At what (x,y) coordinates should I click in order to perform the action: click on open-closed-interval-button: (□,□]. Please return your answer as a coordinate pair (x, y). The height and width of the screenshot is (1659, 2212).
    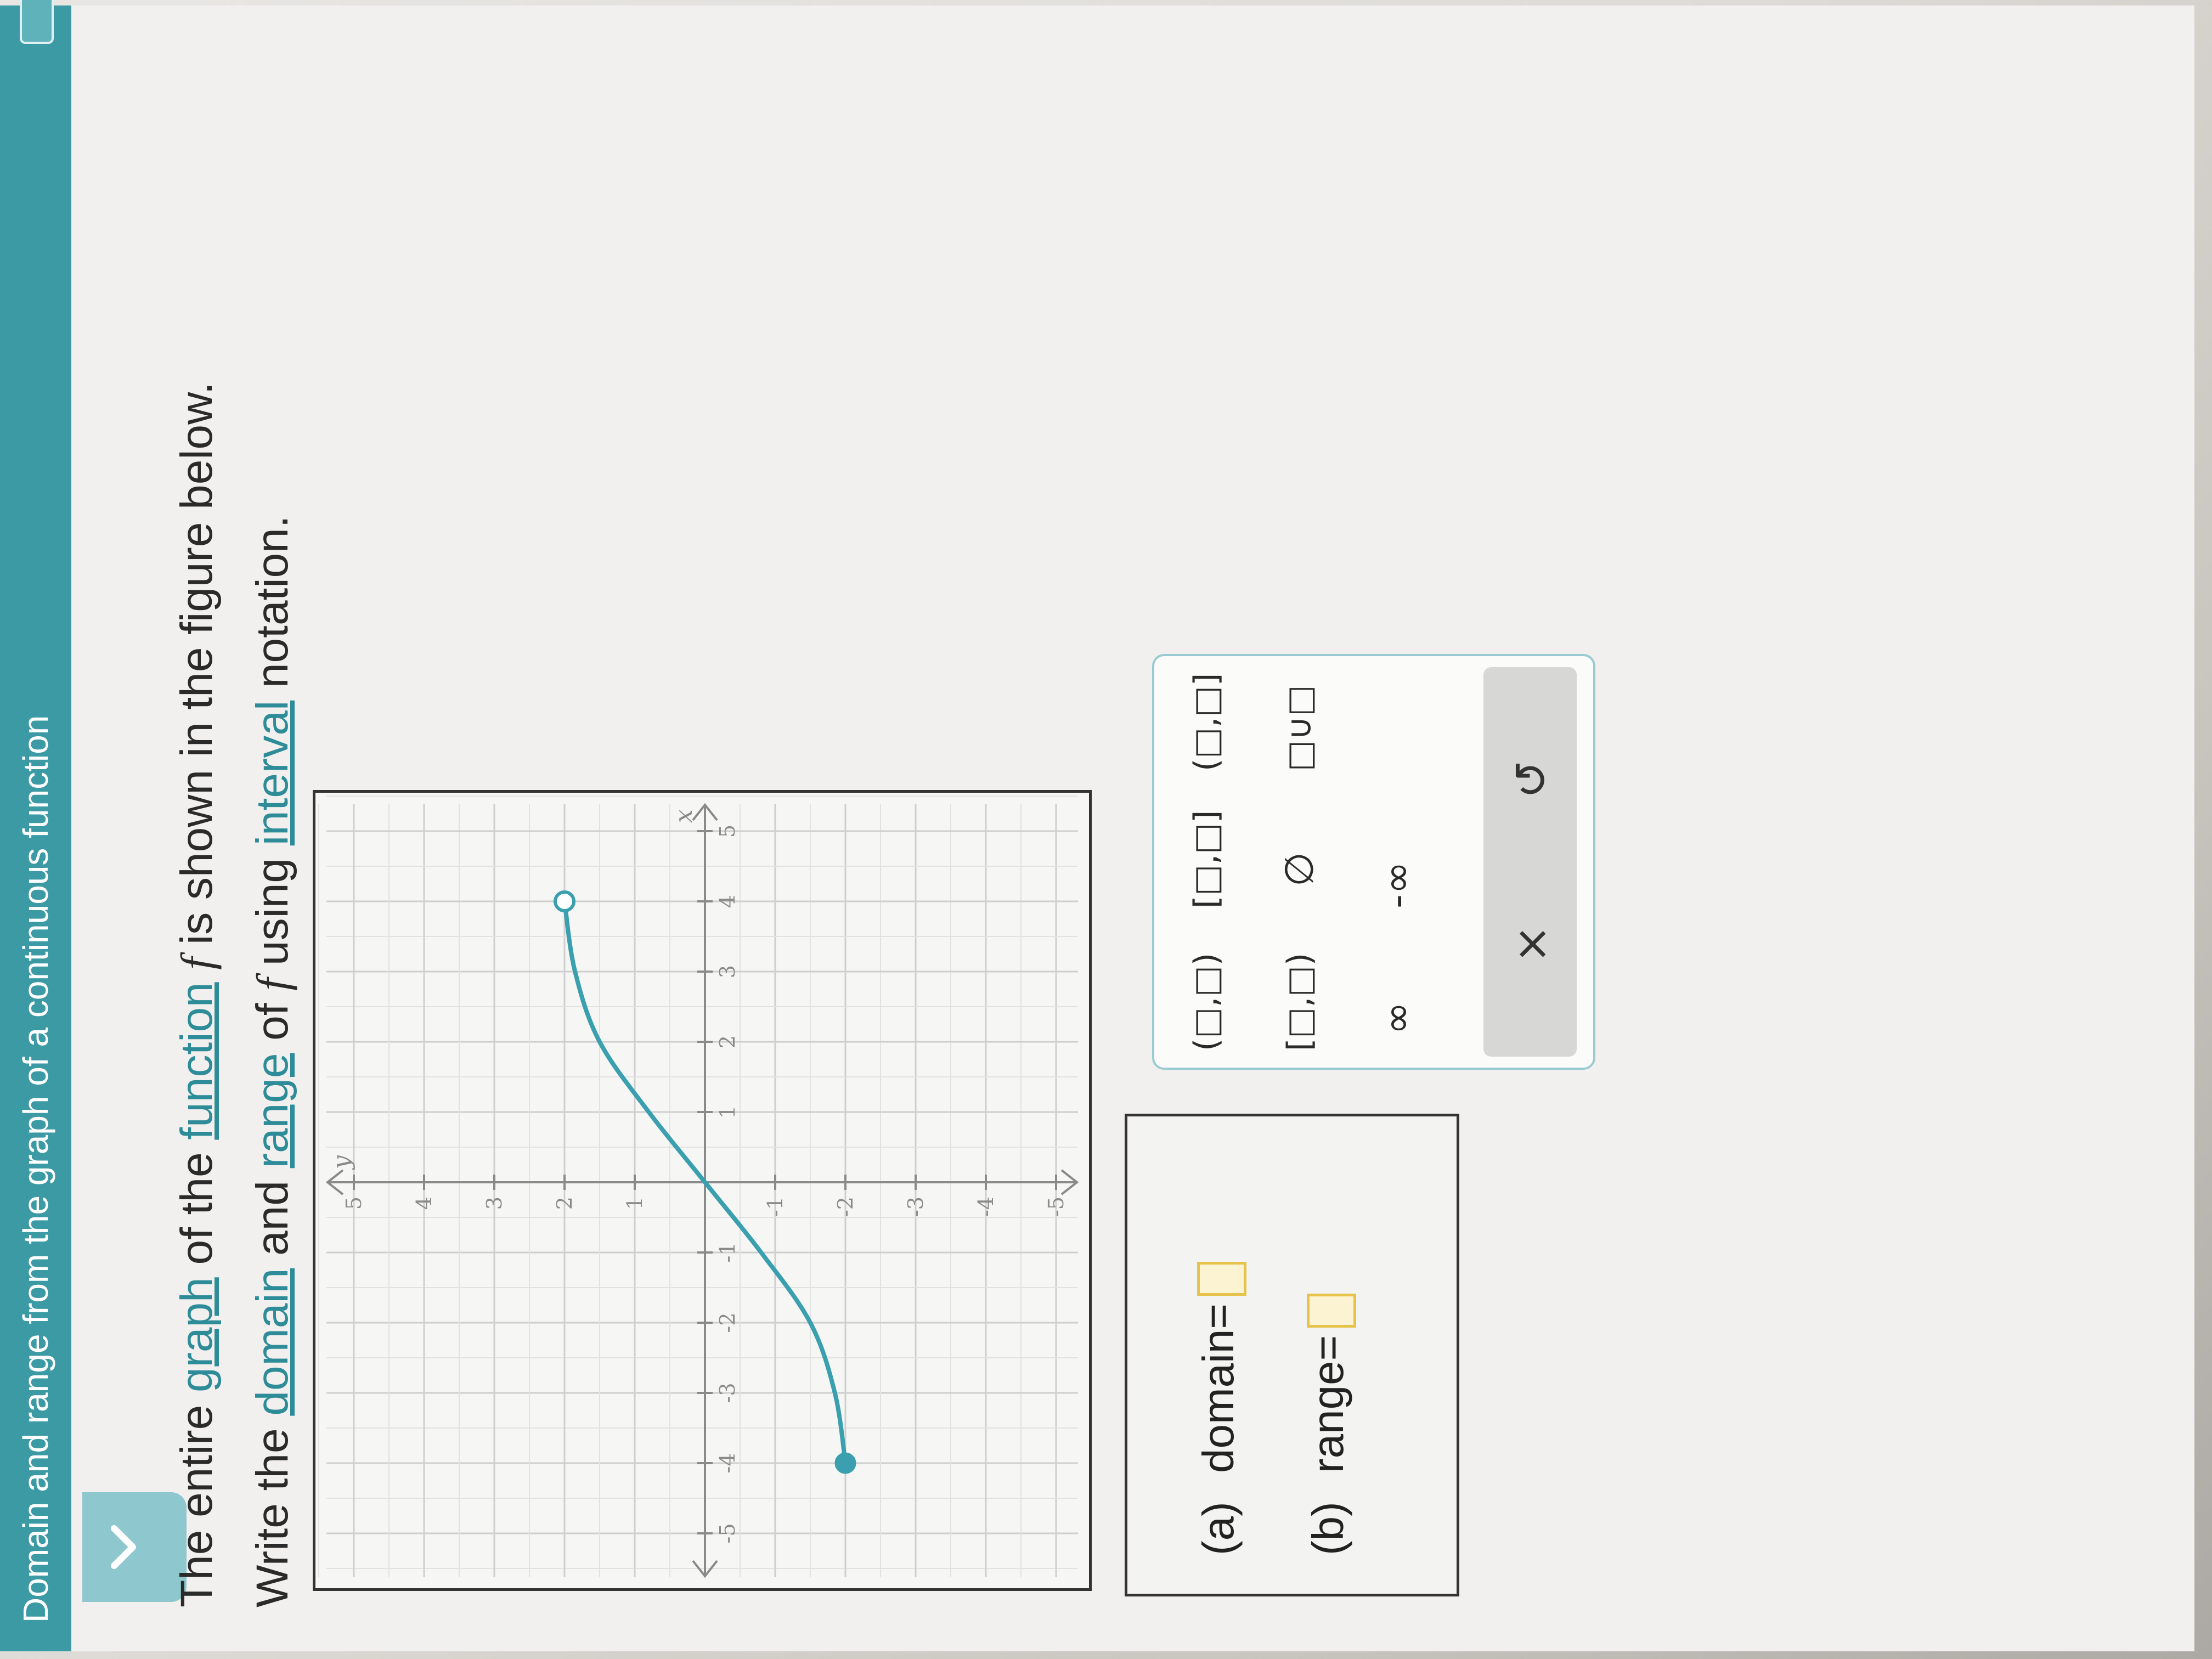
    Looking at the image, I should click on (1207, 722).